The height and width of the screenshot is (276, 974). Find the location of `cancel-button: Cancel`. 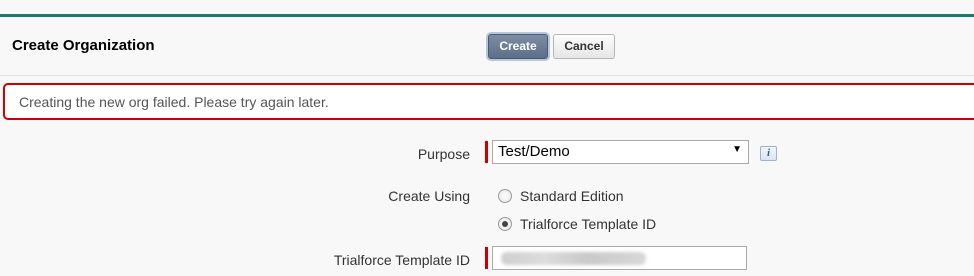

cancel-button: Cancel is located at coordinates (584, 46).